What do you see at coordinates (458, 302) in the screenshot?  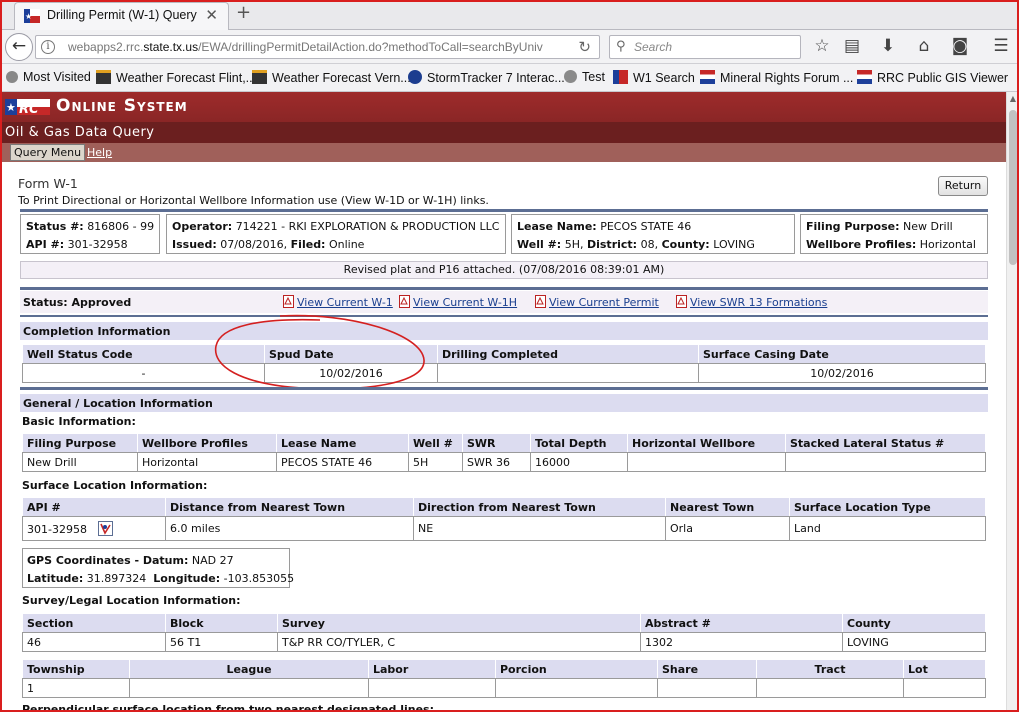 I see `view-current-w1h-link: View Current W-1H` at bounding box center [458, 302].